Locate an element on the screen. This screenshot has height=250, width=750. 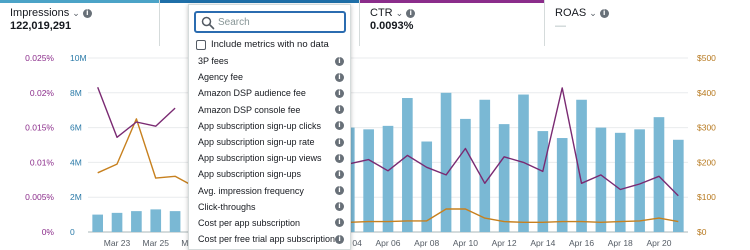
ctr-axis-tick: 0.025% is located at coordinates (39, 58).